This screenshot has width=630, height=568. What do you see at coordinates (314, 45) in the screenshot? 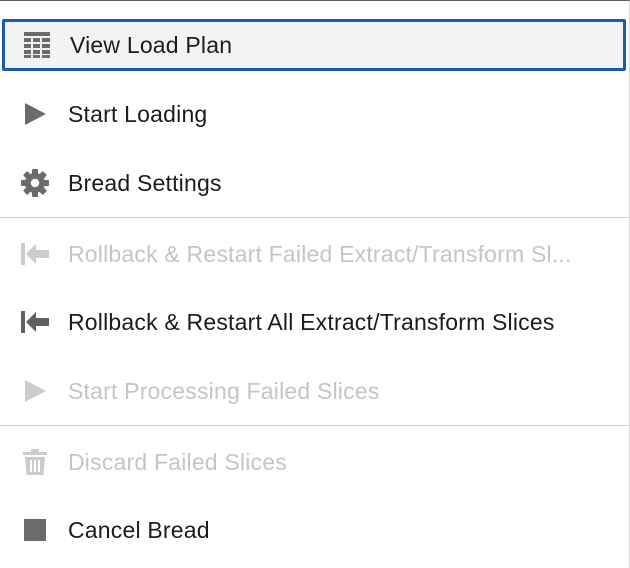
I see `menu-item-view-load-plan: View Load Plan` at bounding box center [314, 45].